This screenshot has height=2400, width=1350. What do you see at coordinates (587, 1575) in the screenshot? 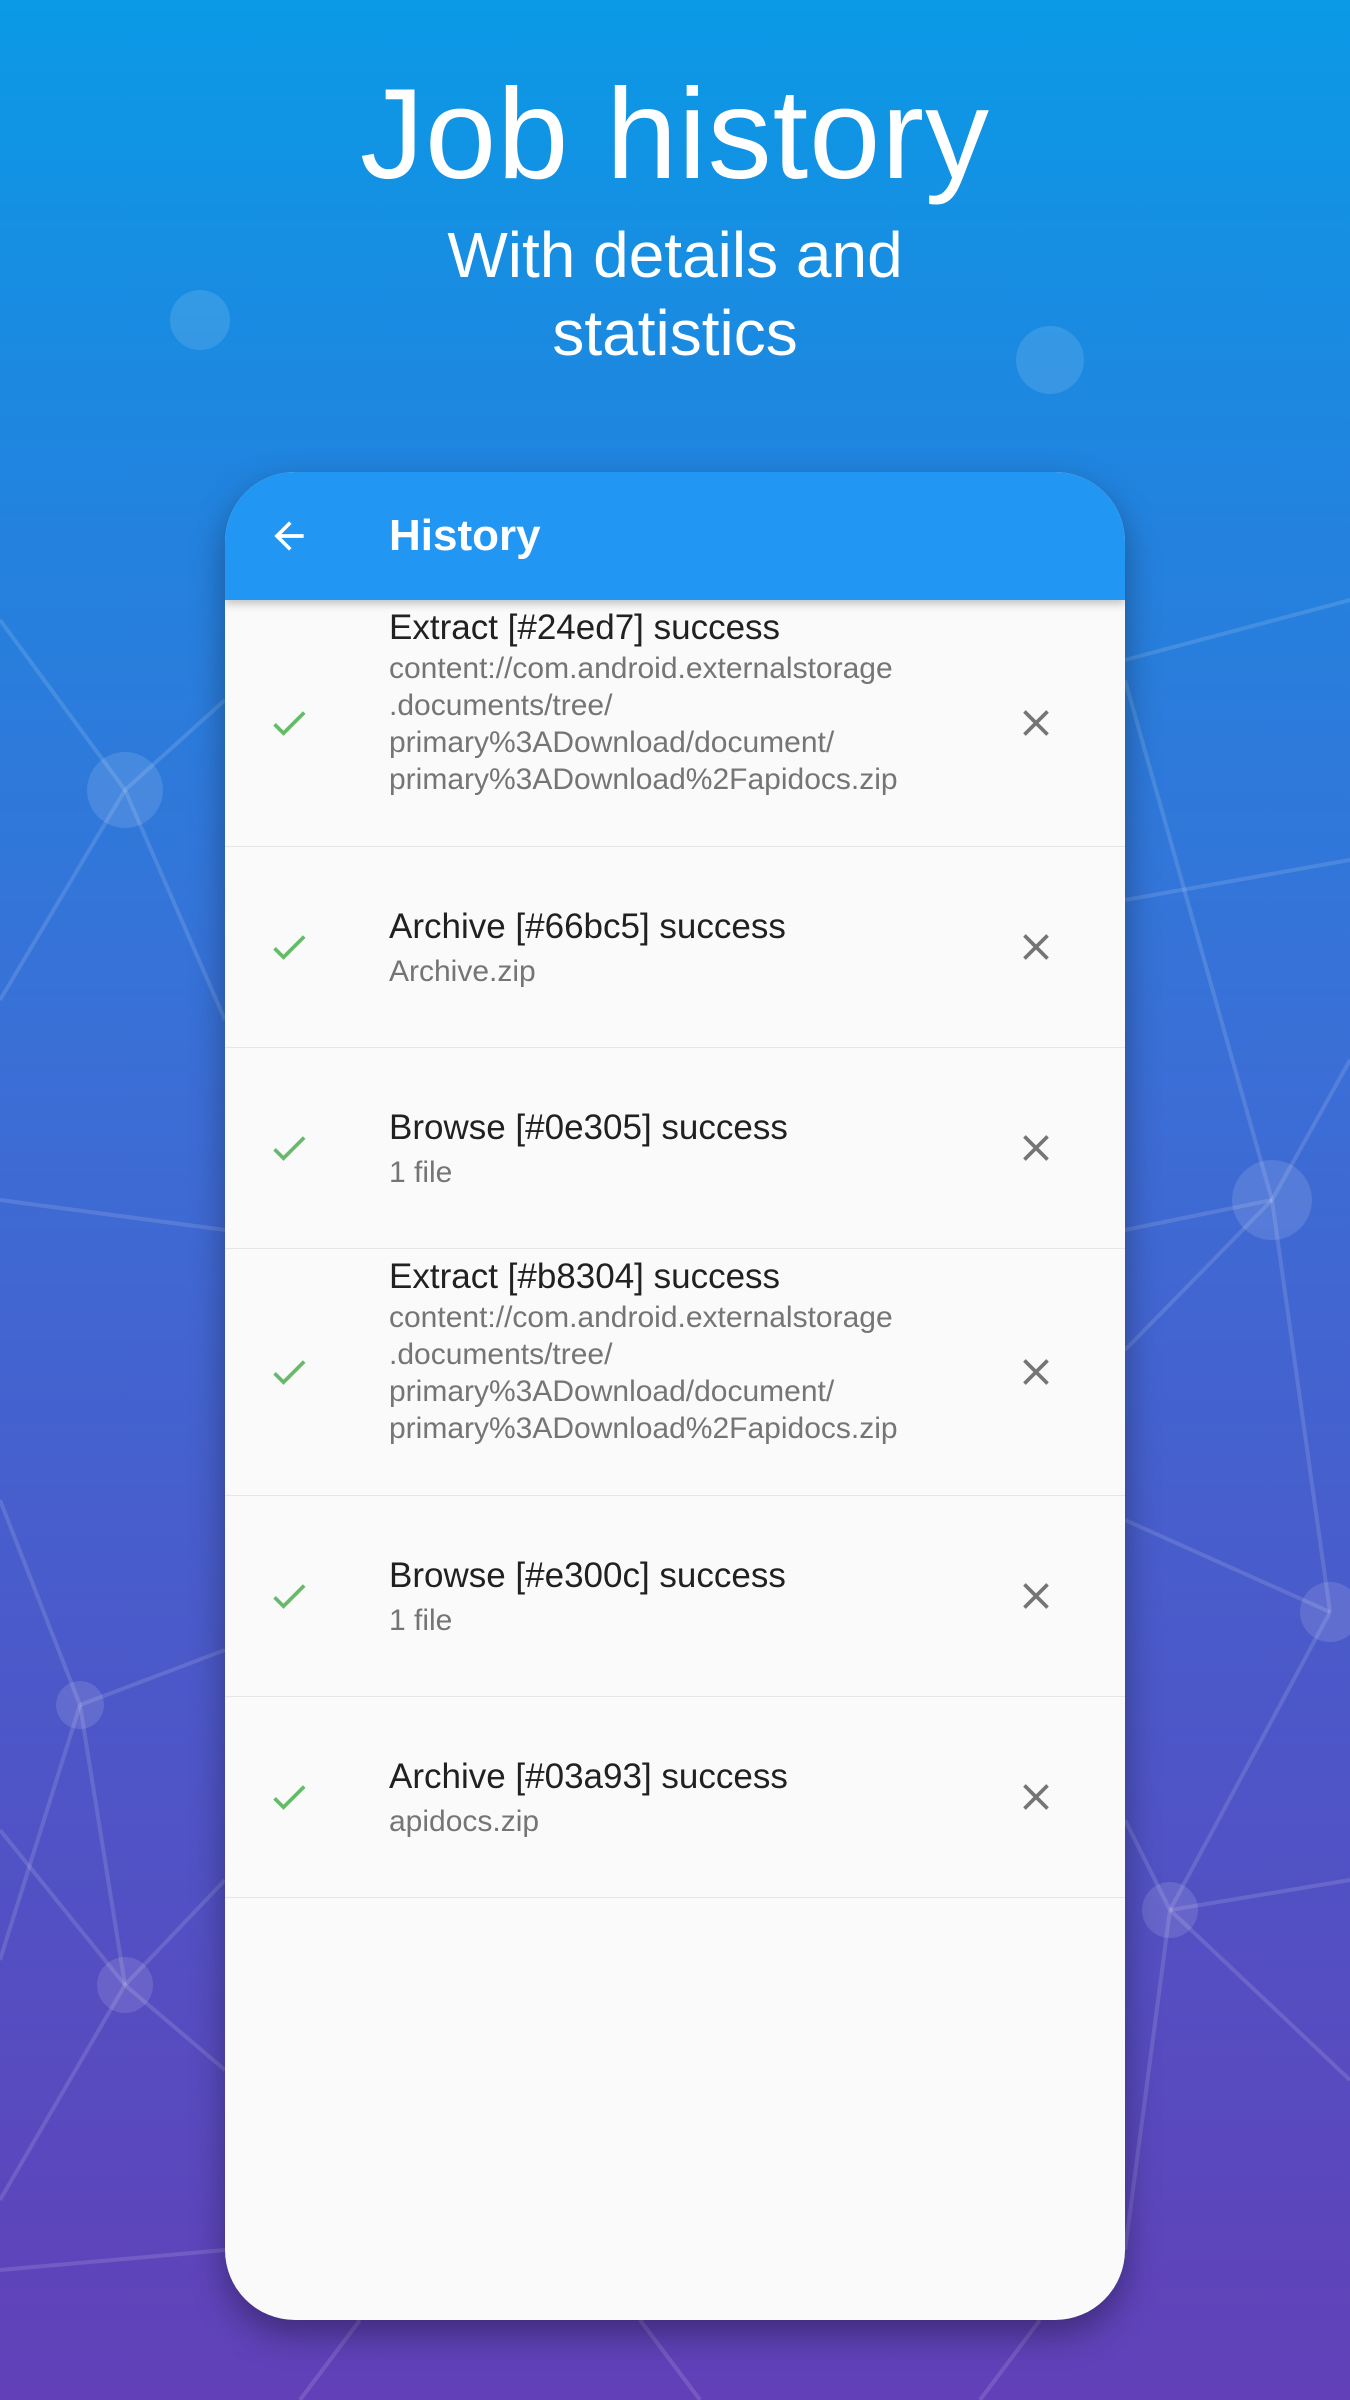
I see `history-item-title: Browse [#e300c] success` at bounding box center [587, 1575].